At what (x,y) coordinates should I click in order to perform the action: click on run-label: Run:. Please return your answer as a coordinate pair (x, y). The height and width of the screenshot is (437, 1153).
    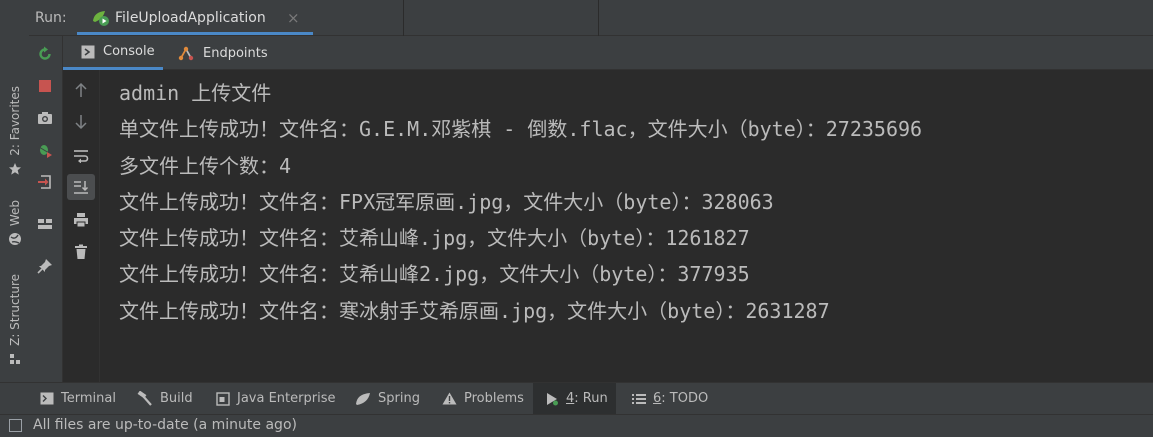
    Looking at the image, I should click on (51, 18).